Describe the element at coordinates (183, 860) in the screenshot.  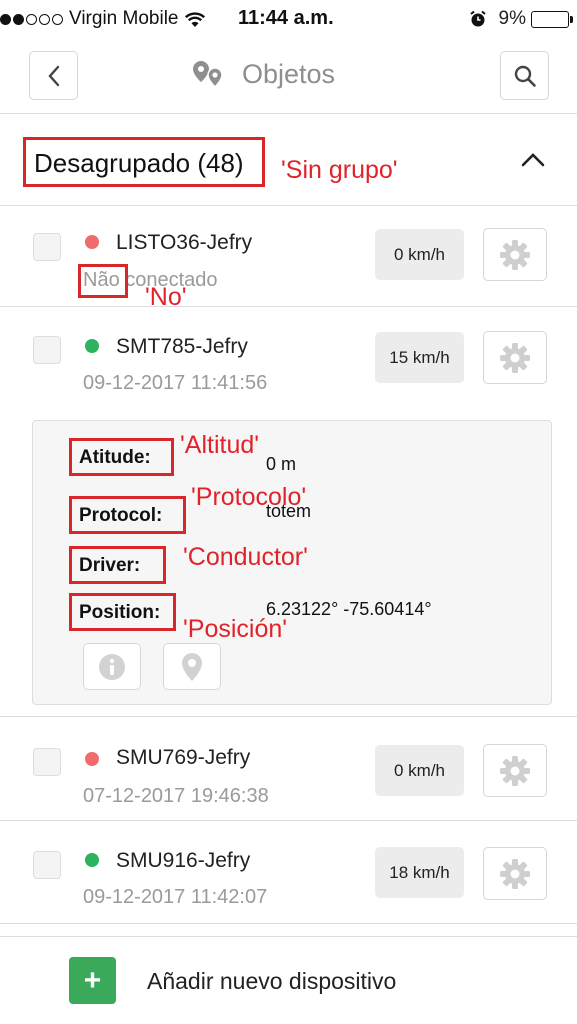
I see `device-name: SMU916-Jefry` at that location.